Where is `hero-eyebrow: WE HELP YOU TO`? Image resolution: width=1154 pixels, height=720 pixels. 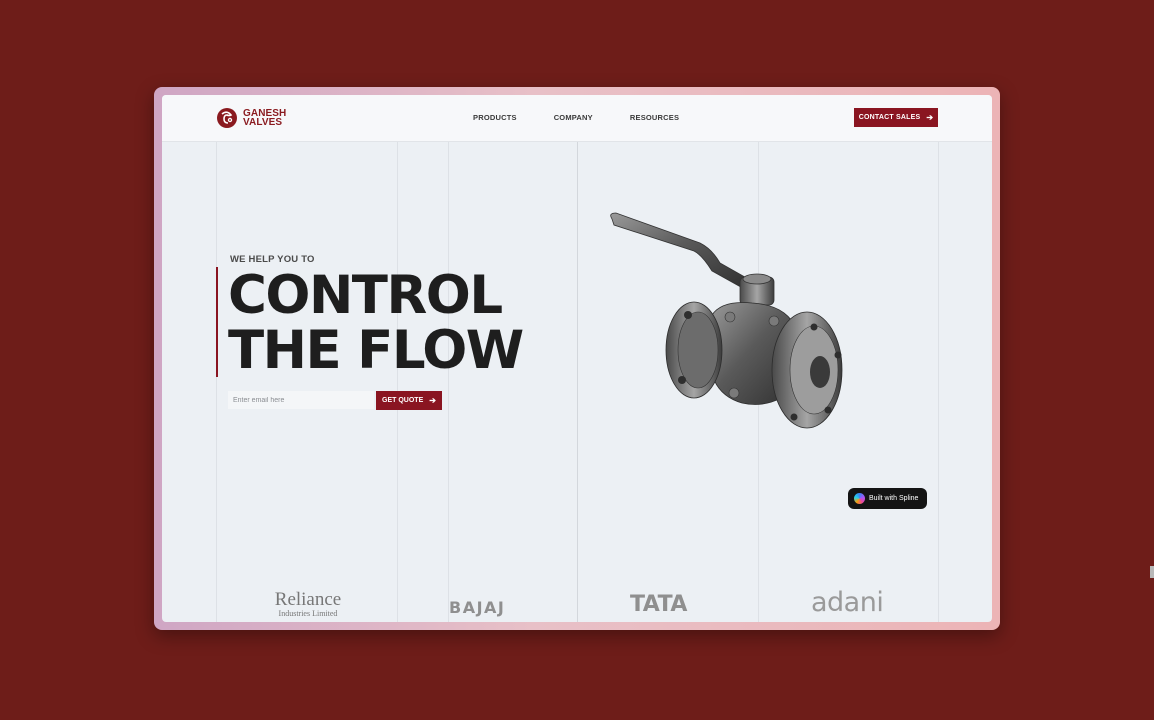 hero-eyebrow: WE HELP YOU TO is located at coordinates (272, 259).